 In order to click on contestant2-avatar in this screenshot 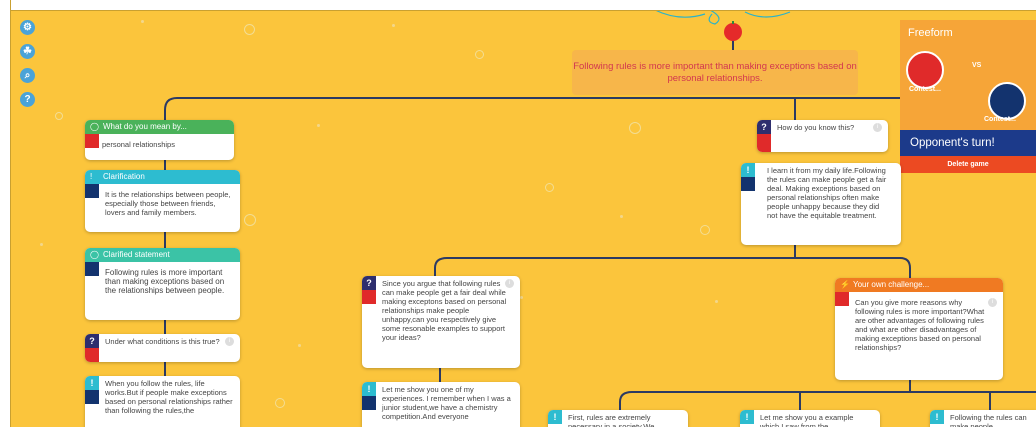, I will do `click(1007, 101)`.